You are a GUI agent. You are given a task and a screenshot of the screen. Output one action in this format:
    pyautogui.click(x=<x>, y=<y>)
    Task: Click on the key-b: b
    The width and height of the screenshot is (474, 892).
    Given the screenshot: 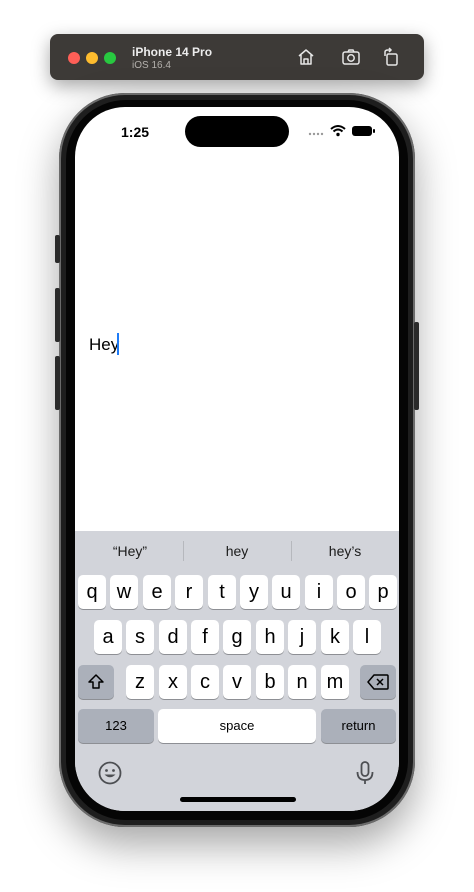 What is the action you would take?
    pyautogui.click(x=270, y=682)
    